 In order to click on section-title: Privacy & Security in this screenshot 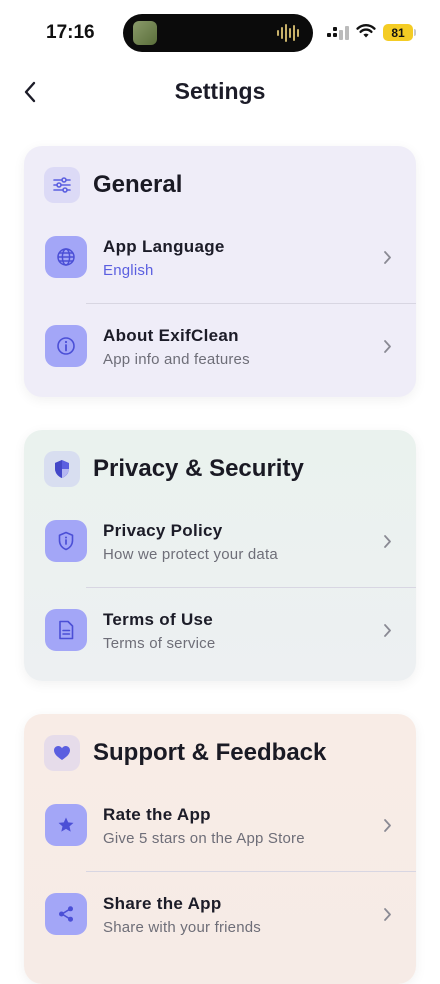, I will do `click(198, 468)`.